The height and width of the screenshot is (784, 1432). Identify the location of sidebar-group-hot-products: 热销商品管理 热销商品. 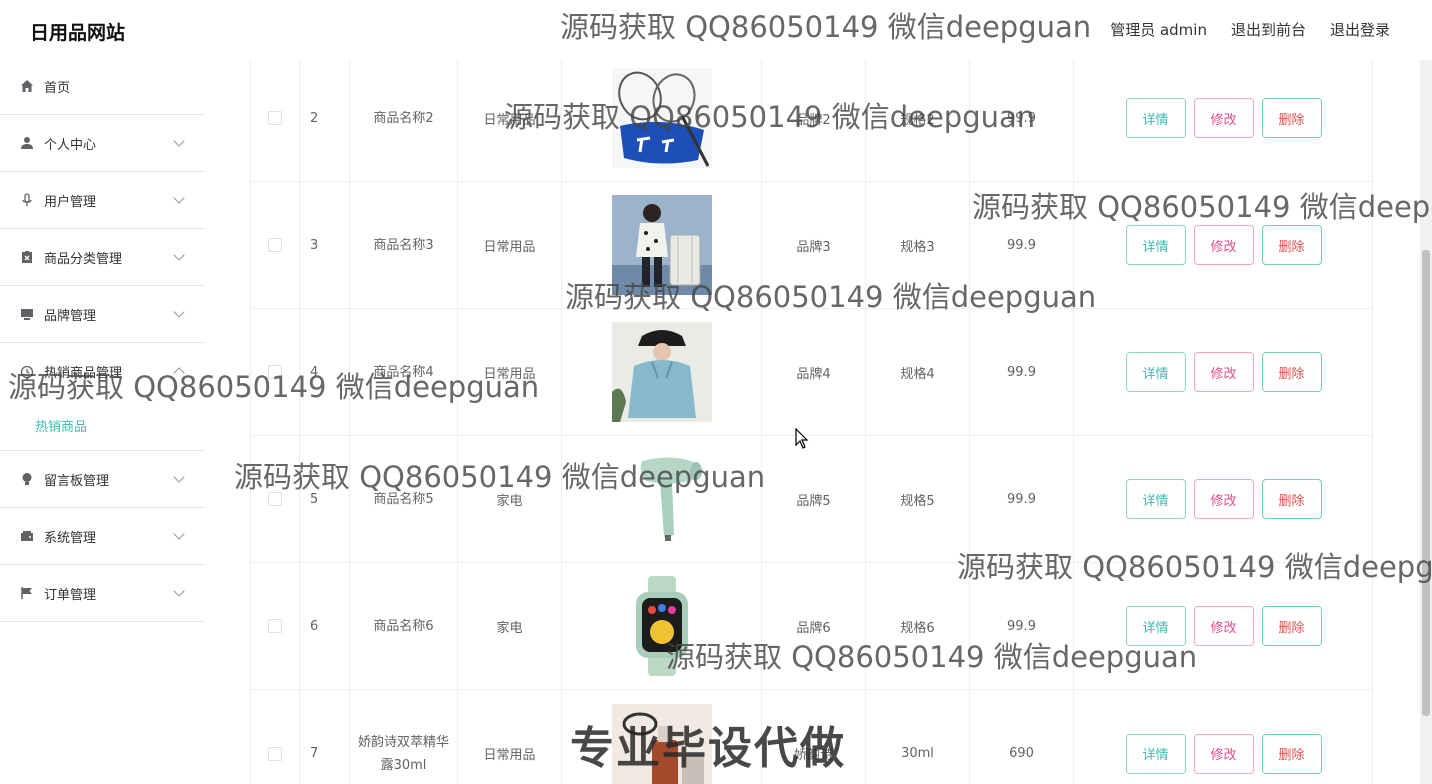
(102, 397).